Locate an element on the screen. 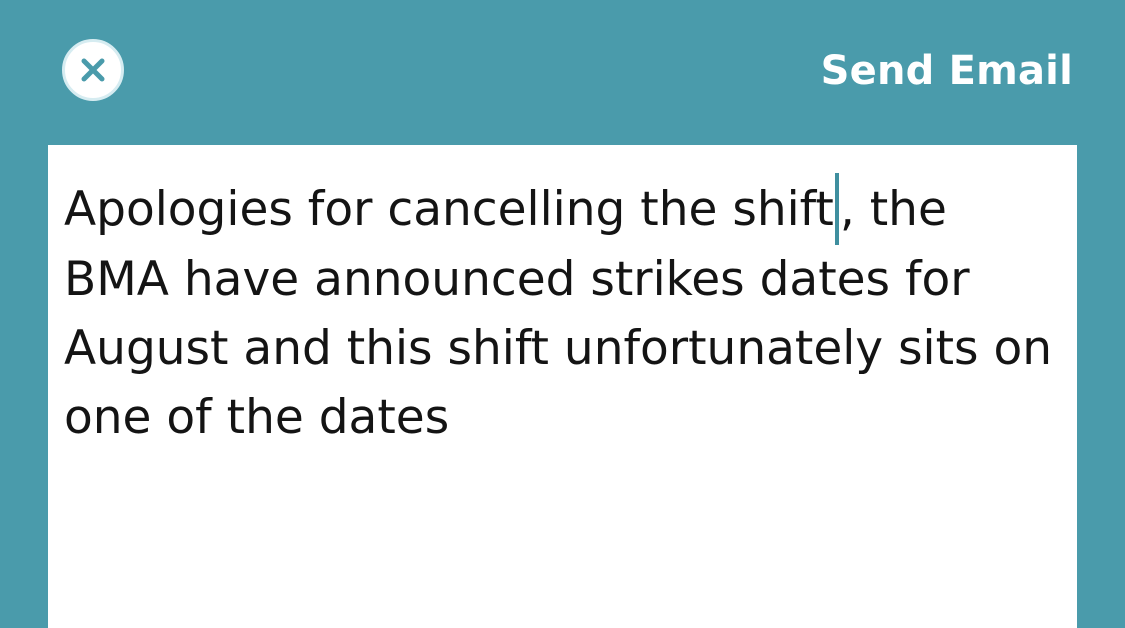 The height and width of the screenshot is (628, 1125). text-cursor is located at coordinates (836, 209).